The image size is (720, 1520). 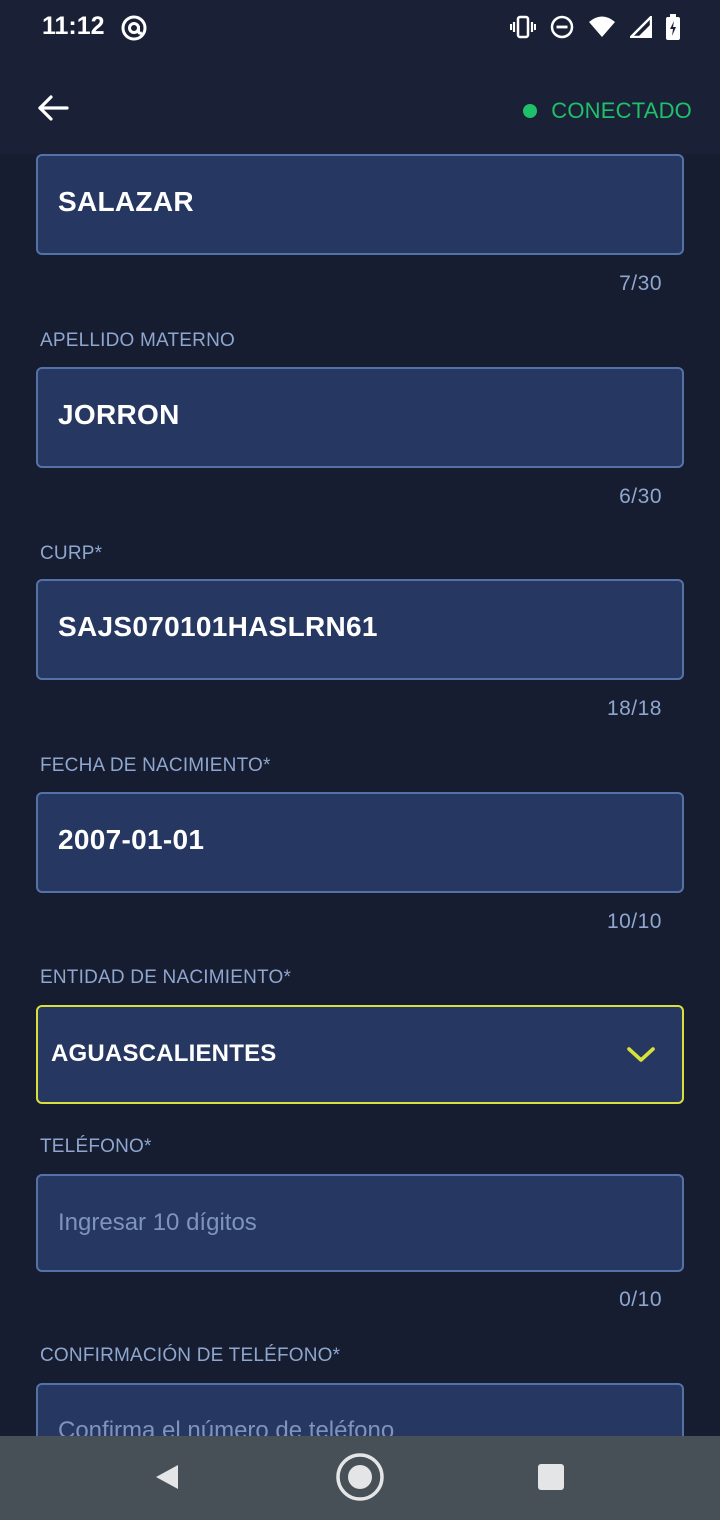 I want to click on fecha-nacimiento-counter: 10/10, so click(x=634, y=921).